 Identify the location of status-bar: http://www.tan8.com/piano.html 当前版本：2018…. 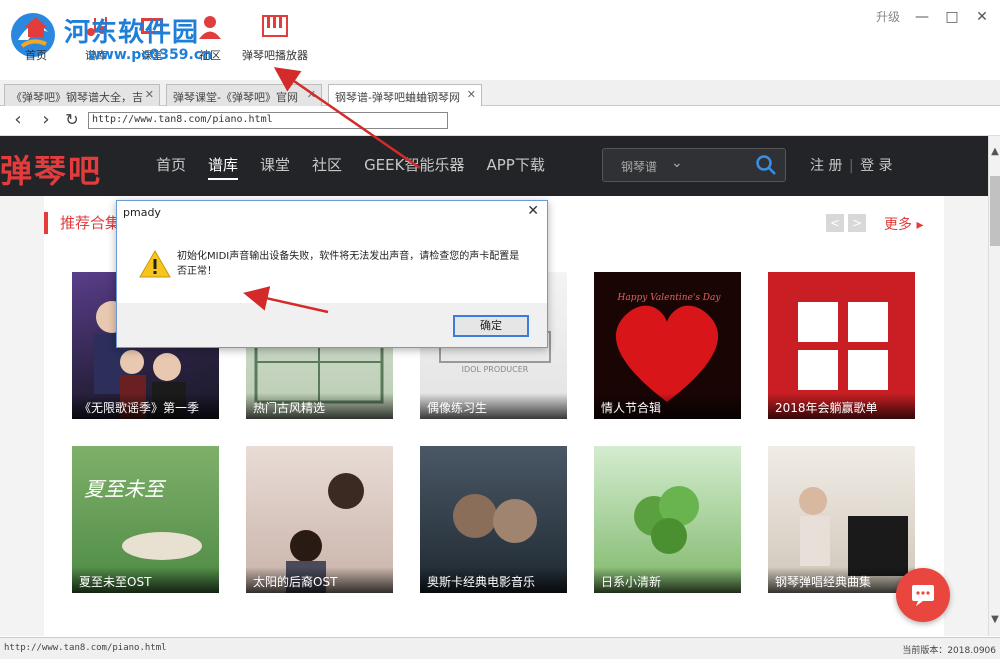
(500, 648).